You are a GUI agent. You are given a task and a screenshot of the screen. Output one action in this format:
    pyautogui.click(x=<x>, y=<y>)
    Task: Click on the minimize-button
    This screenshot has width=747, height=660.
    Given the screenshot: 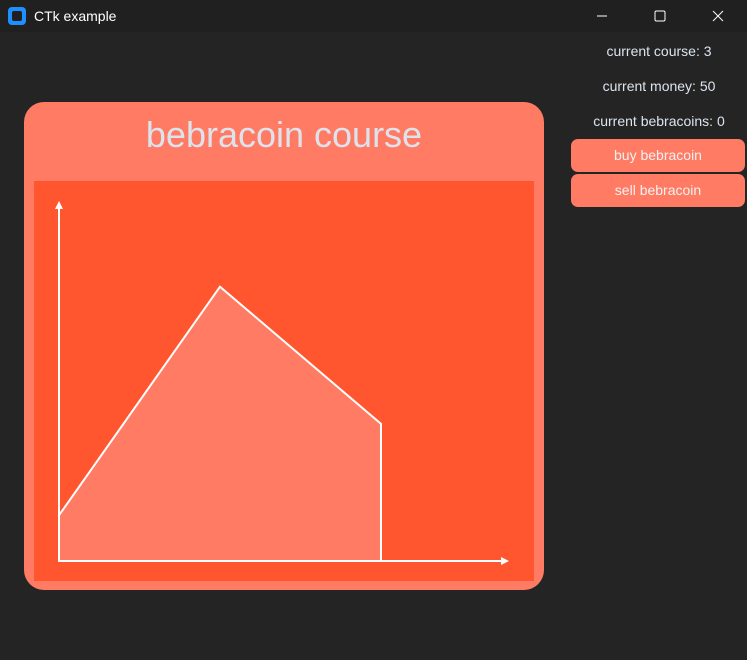 What is the action you would take?
    pyautogui.click(x=602, y=16)
    